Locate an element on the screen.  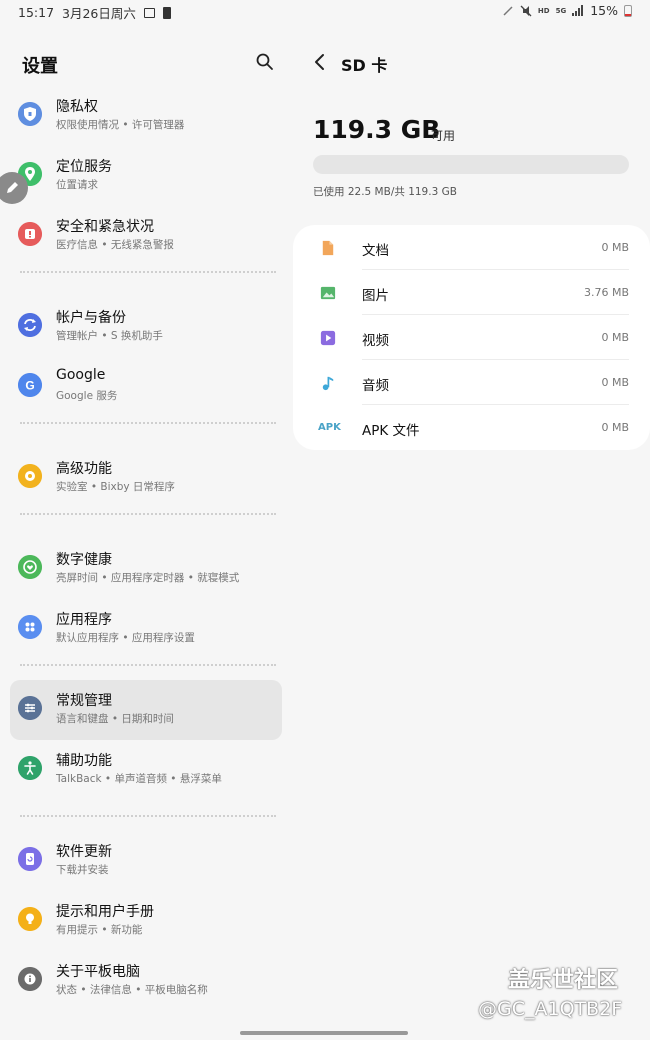
settings-item-title: 辅助功能 is located at coordinates (84, 761).